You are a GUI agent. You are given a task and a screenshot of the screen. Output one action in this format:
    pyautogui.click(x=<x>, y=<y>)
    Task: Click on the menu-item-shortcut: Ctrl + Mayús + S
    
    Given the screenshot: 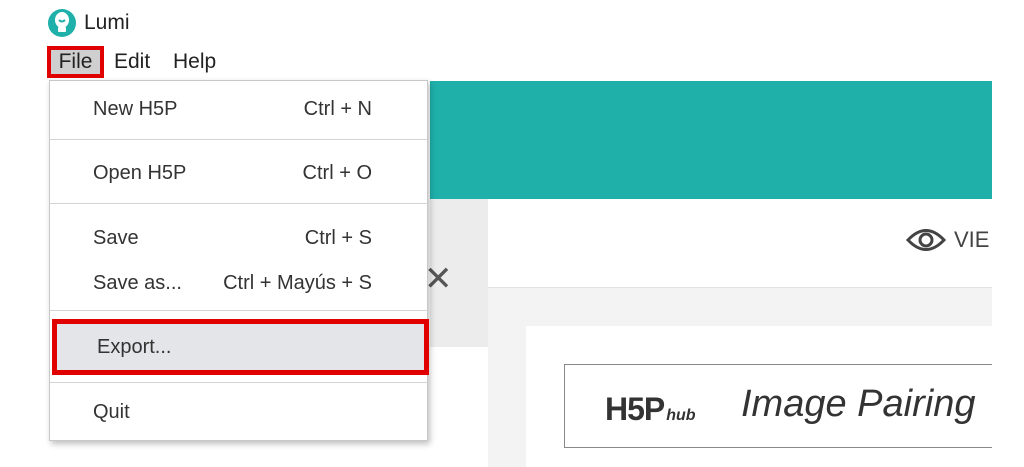 What is the action you would take?
    pyautogui.click(x=297, y=283)
    